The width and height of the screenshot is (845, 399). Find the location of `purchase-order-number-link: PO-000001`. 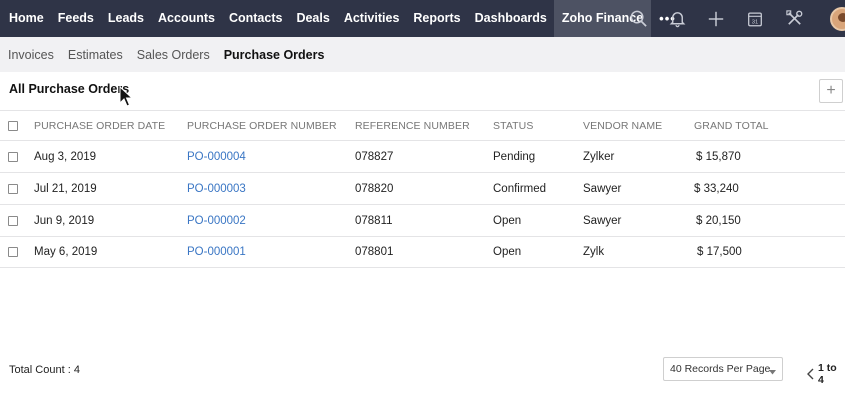

purchase-order-number-link: PO-000001 is located at coordinates (216, 252).